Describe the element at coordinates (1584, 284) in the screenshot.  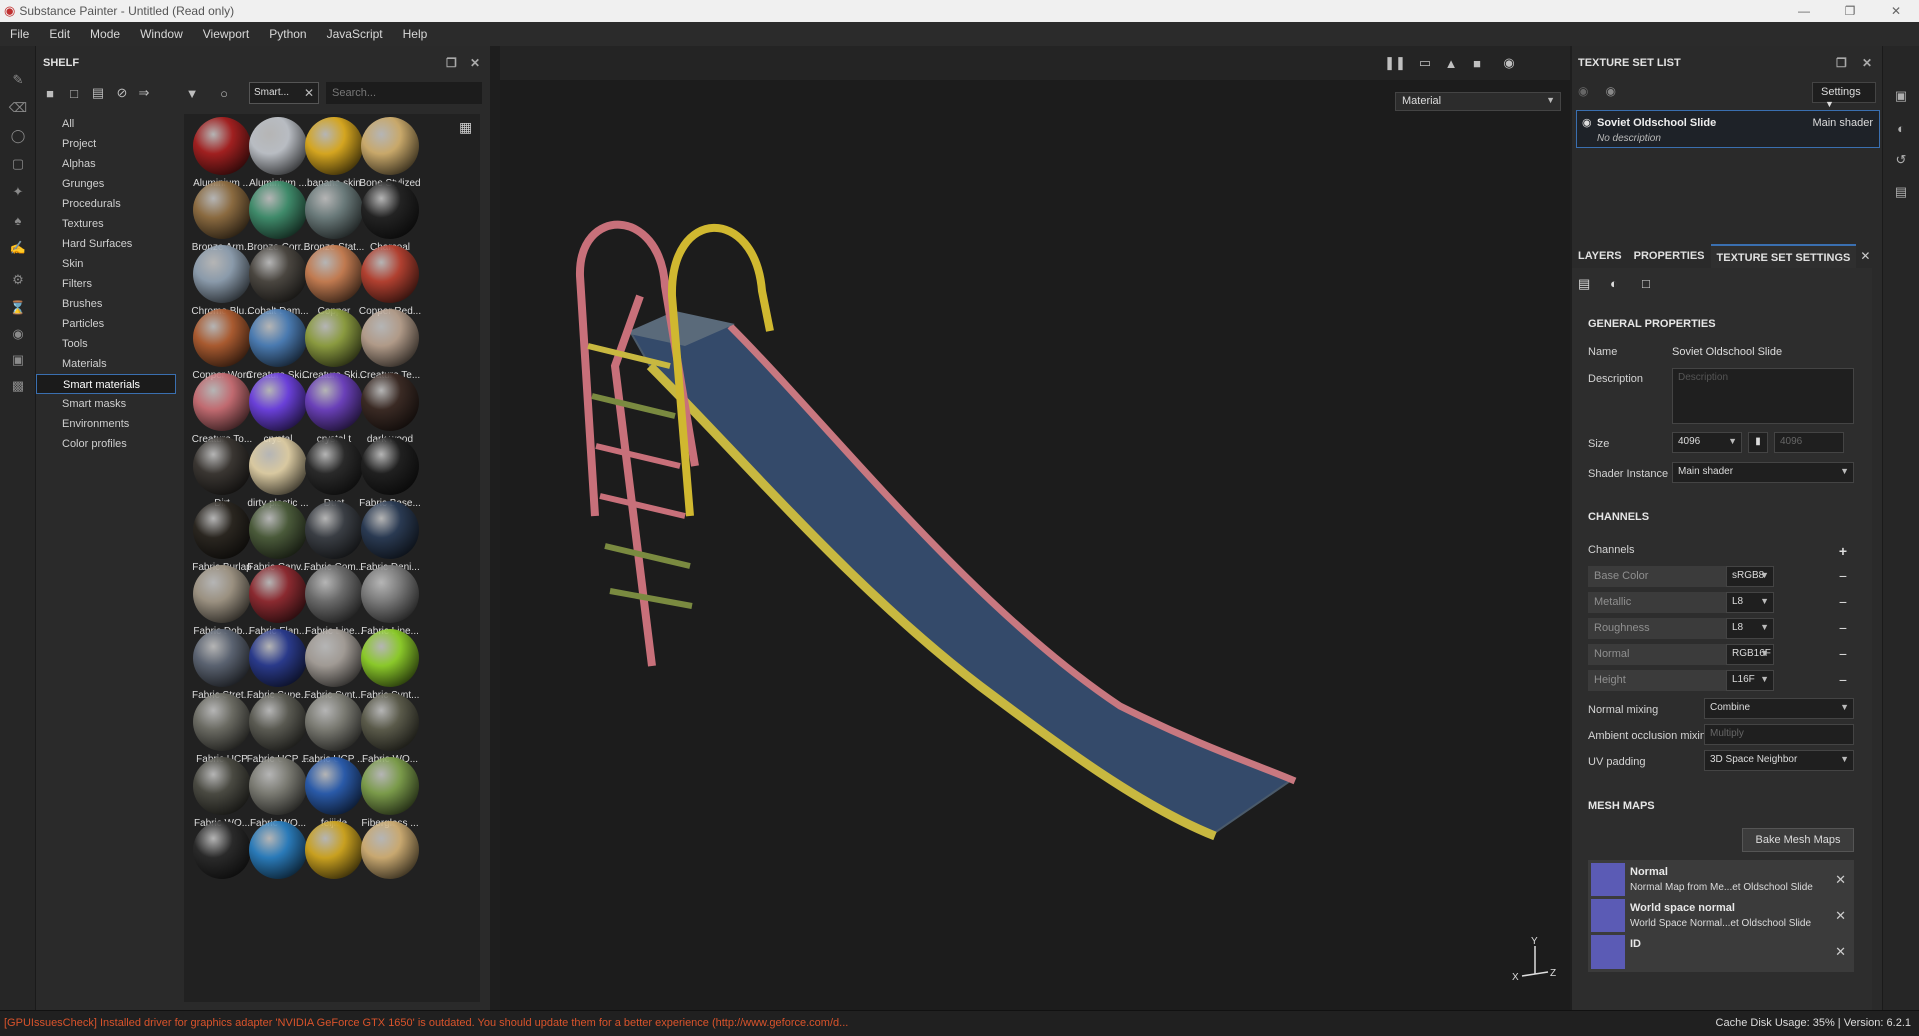
I see `layout-icon: ▤` at that location.